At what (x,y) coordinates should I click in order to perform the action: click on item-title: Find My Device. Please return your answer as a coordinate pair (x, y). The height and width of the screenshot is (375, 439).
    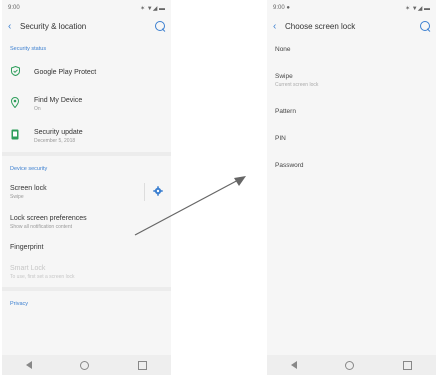
    Looking at the image, I should click on (58, 100).